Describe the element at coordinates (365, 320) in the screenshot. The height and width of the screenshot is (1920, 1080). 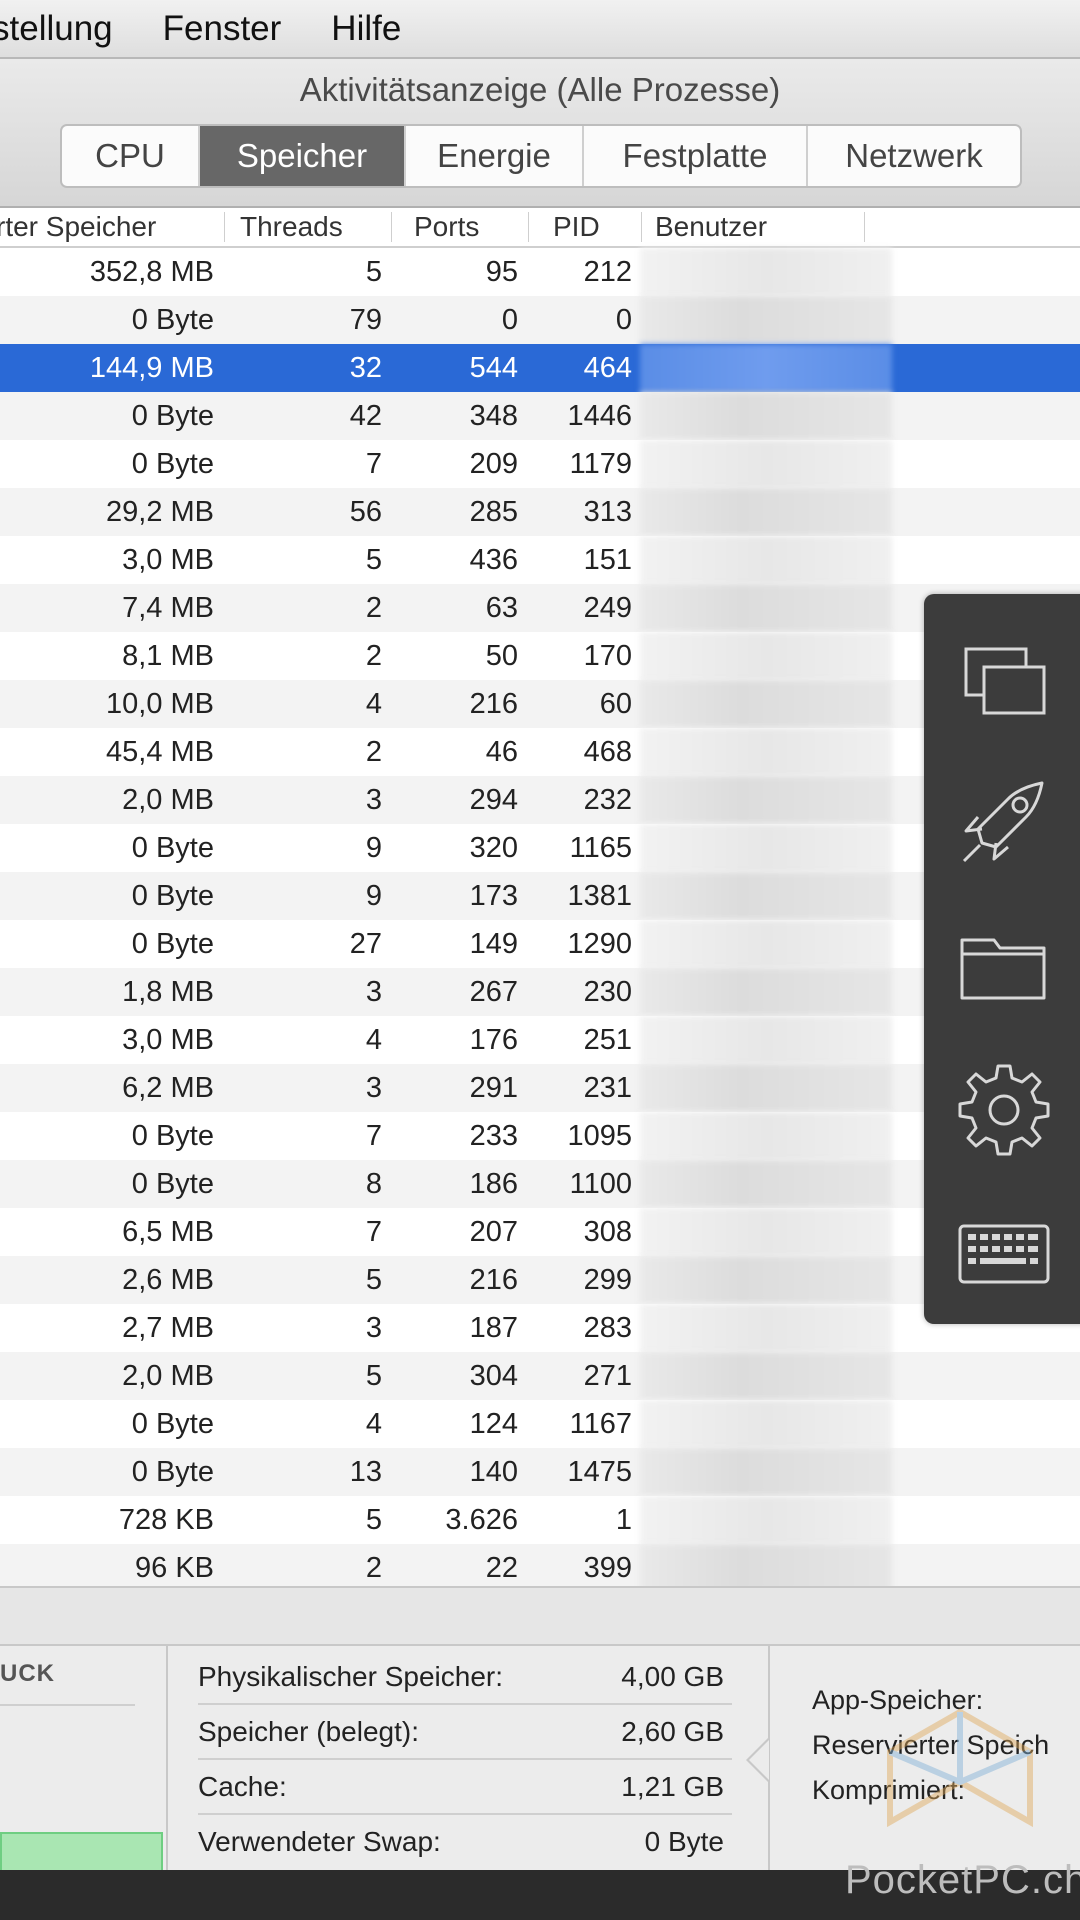
I see `threads-cell: 79` at that location.